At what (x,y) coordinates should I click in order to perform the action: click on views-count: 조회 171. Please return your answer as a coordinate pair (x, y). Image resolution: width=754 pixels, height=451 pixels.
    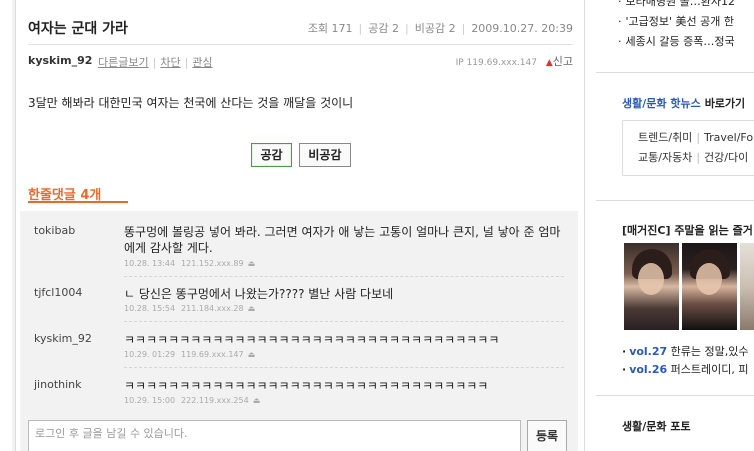
    Looking at the image, I should click on (330, 28).